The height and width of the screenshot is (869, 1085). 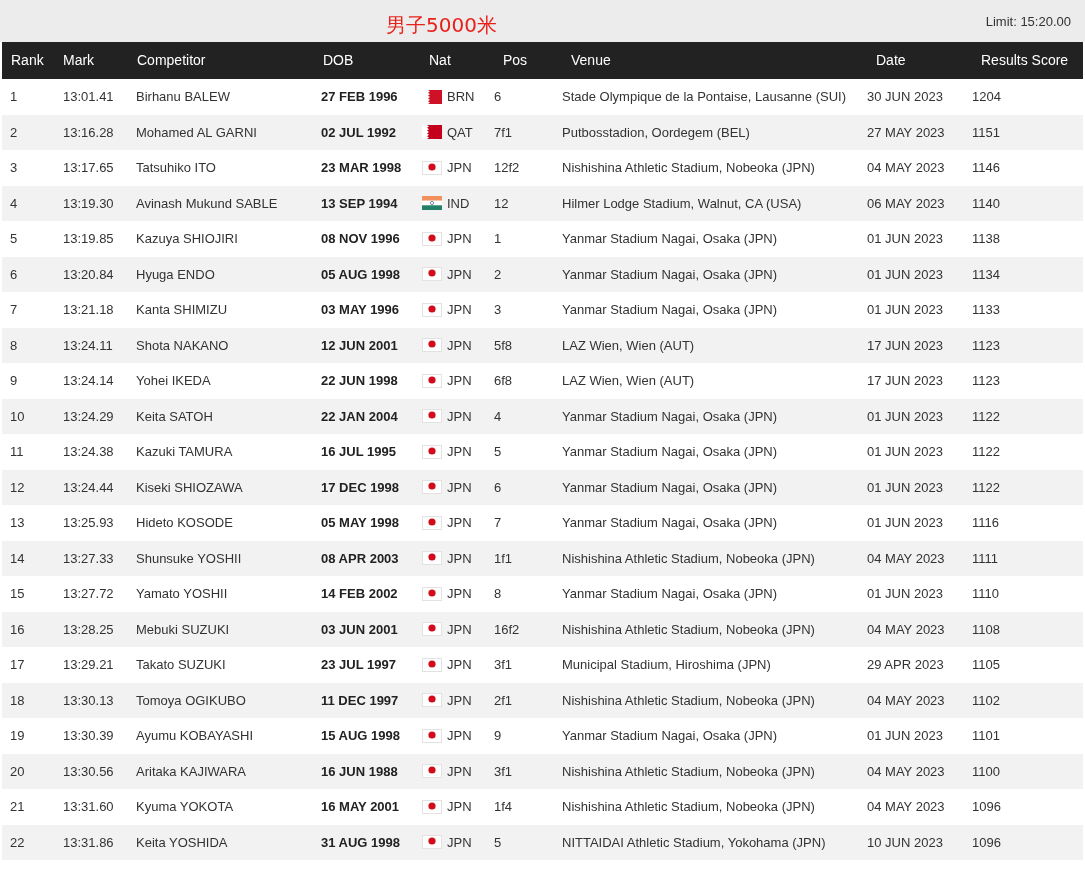 I want to click on competitor-link: Aritaka KAJIWARA, so click(x=221, y=771).